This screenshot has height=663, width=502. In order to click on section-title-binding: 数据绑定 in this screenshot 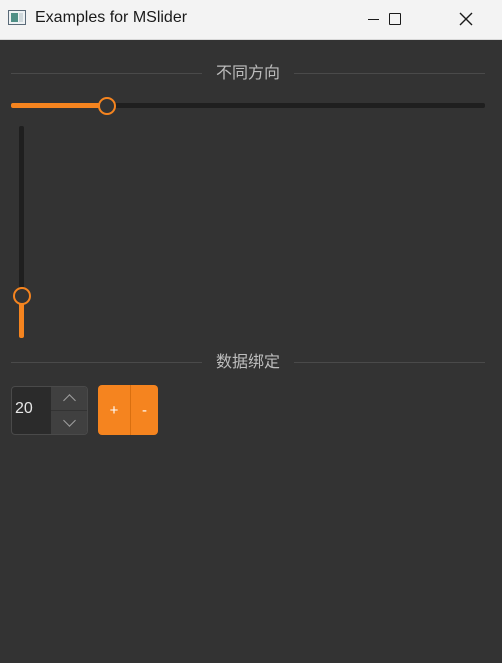, I will do `click(247, 361)`.